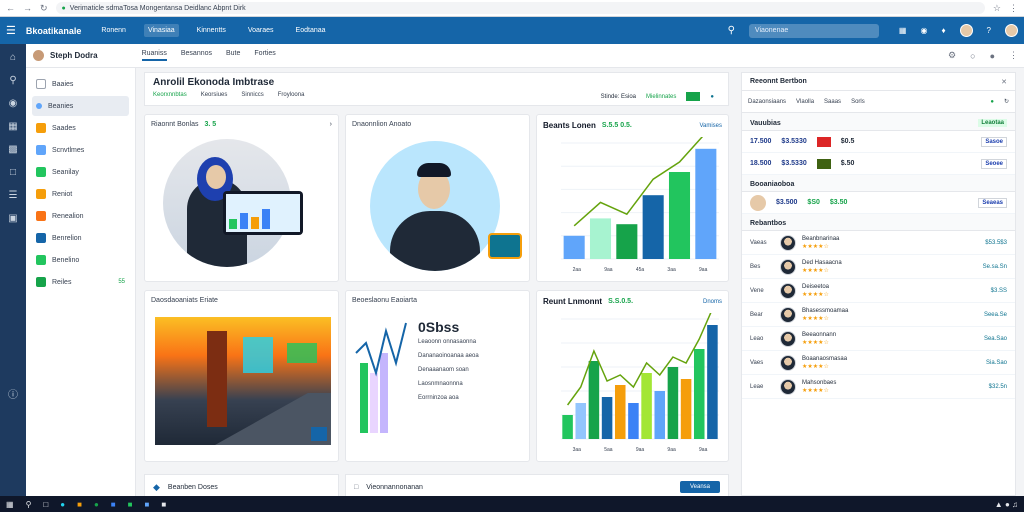 Image resolution: width=1024 pixels, height=512 pixels. I want to click on header-right-1: Mielinnates, so click(661, 97).